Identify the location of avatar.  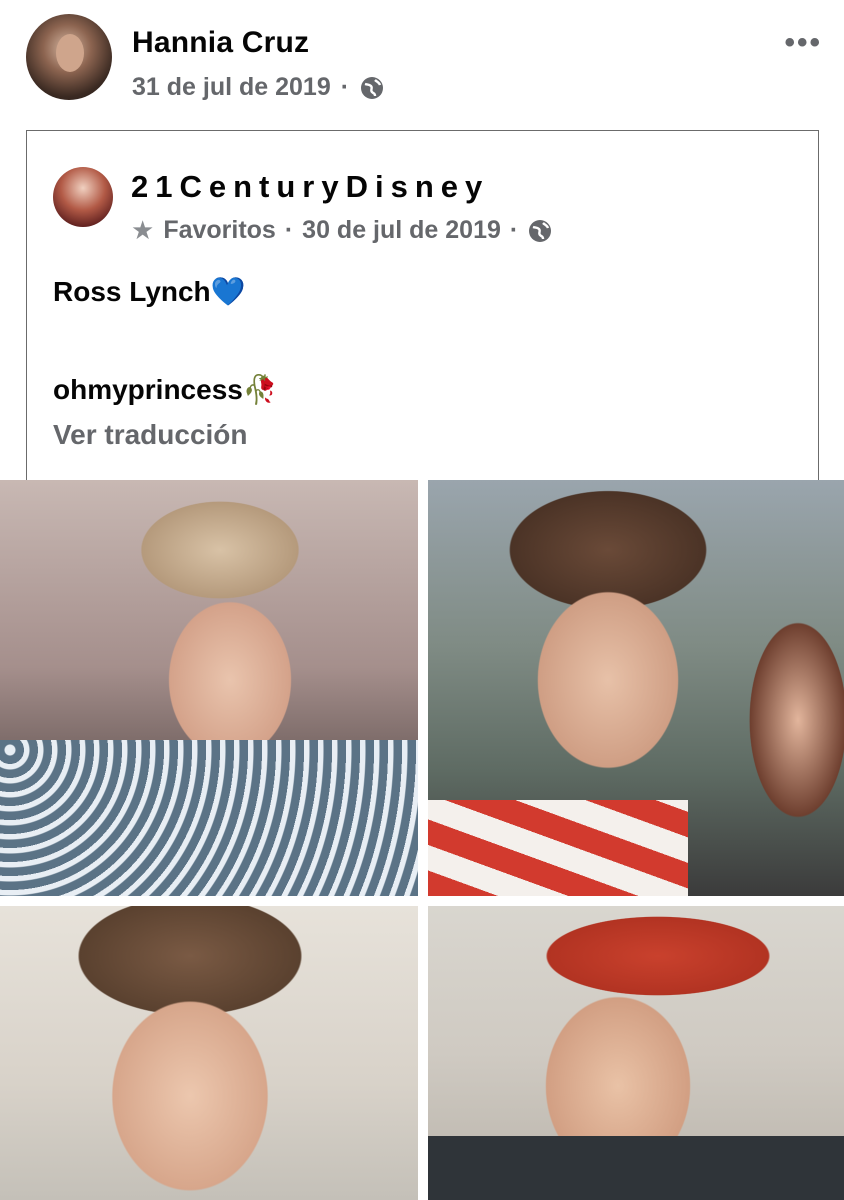
(69, 57).